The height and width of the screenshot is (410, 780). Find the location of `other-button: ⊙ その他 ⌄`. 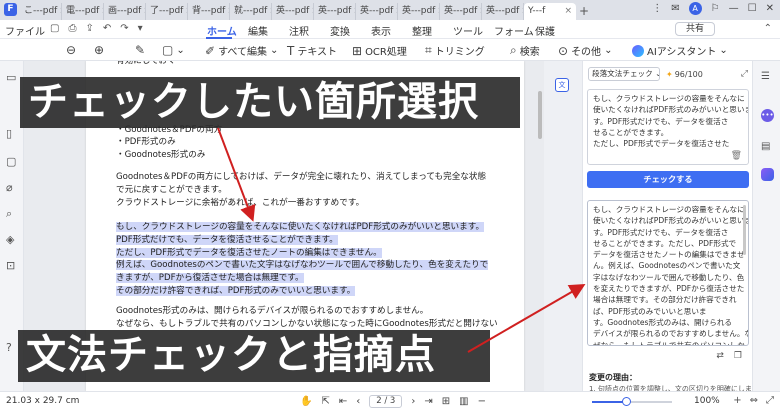

other-button: ⊙ その他 ⌄ is located at coordinates (585, 51).